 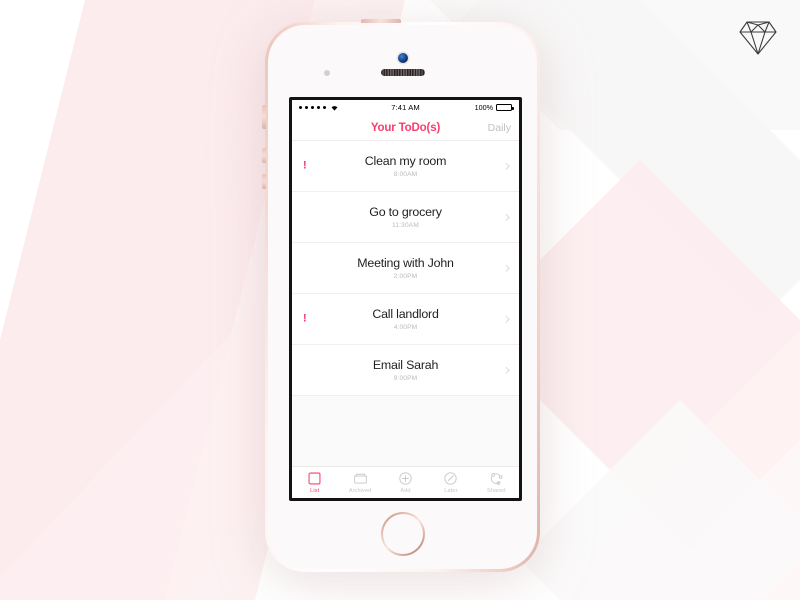 I want to click on todo-row-text: Go to grocery 11:30AM, so click(x=405, y=217).